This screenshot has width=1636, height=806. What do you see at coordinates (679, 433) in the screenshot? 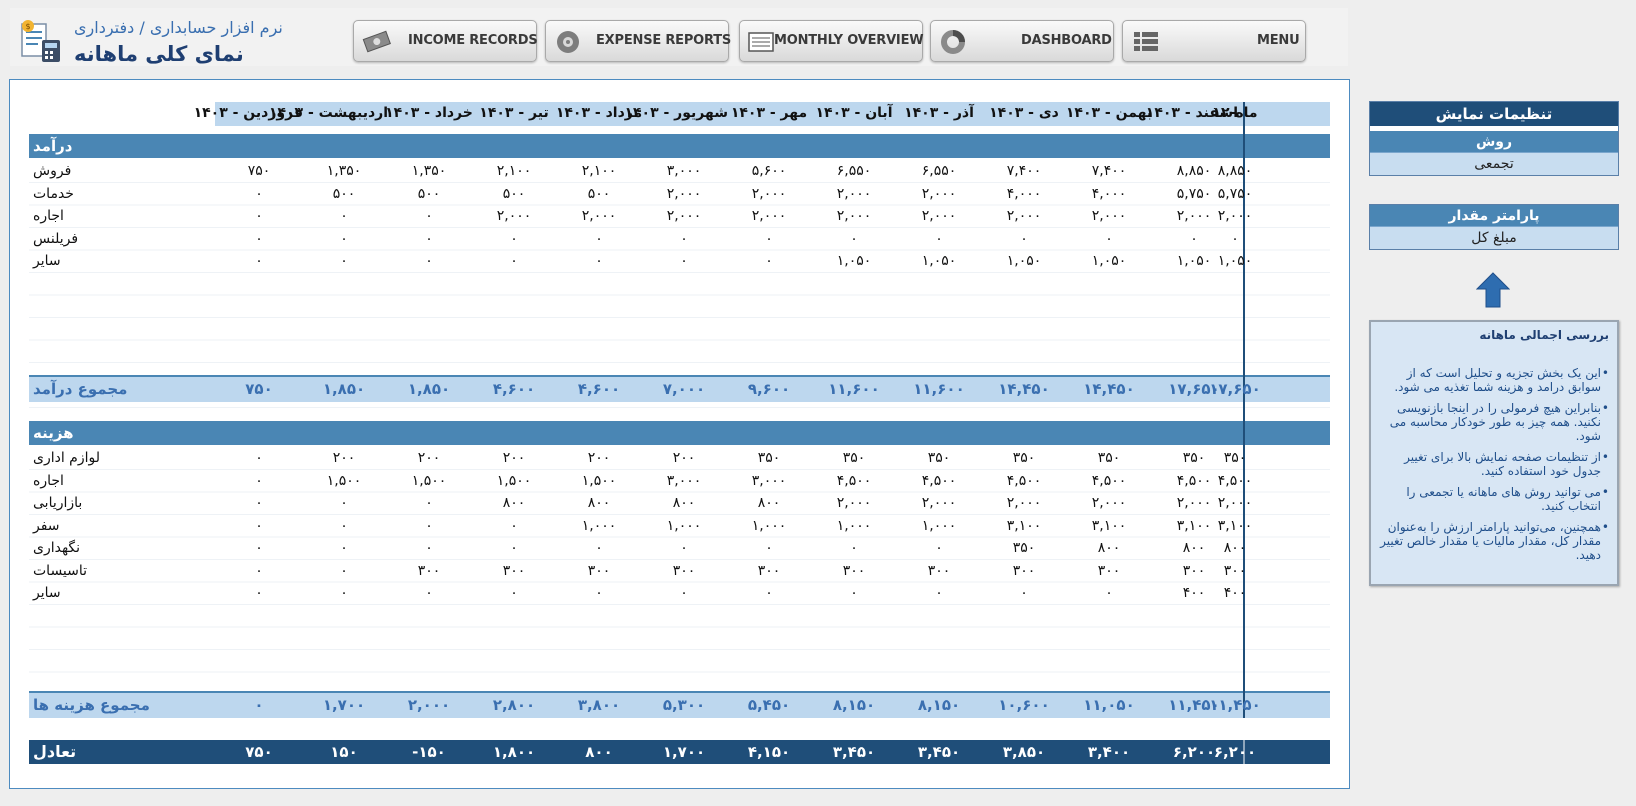
I see `expense-section-band` at bounding box center [679, 433].